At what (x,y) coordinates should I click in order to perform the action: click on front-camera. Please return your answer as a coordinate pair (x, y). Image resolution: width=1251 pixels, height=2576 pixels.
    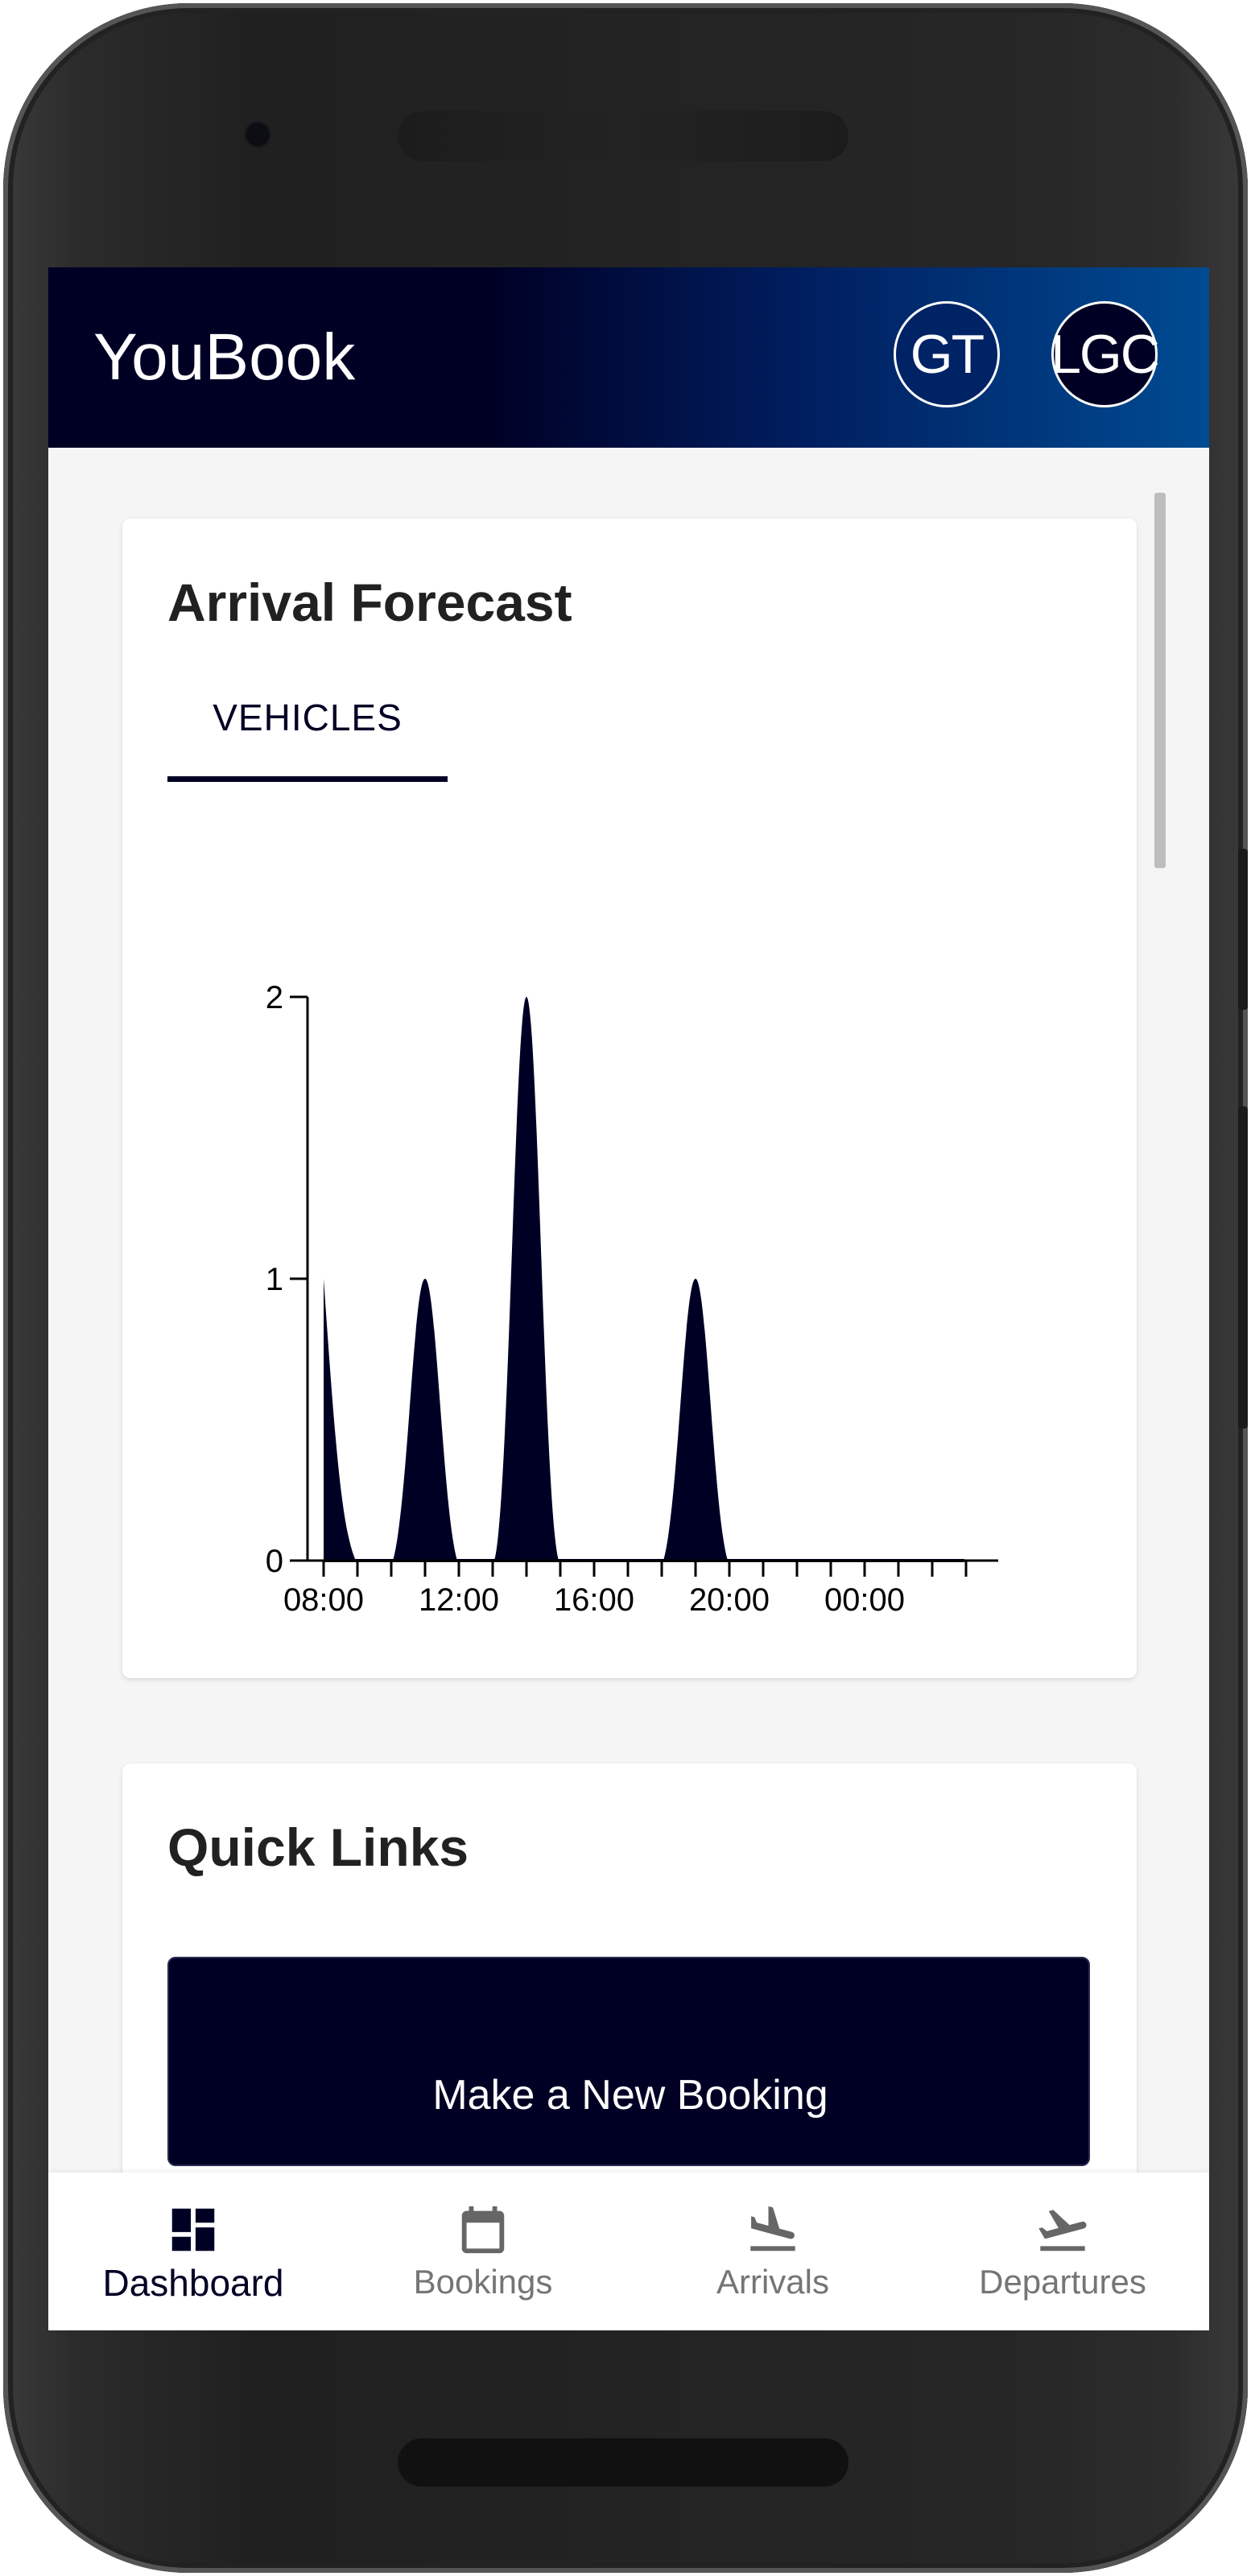
    Looking at the image, I should click on (257, 134).